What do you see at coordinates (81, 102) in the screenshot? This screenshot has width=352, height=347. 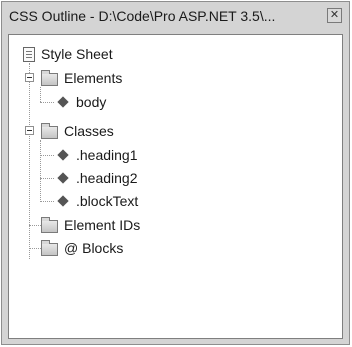 I see `tree-node-body: body` at bounding box center [81, 102].